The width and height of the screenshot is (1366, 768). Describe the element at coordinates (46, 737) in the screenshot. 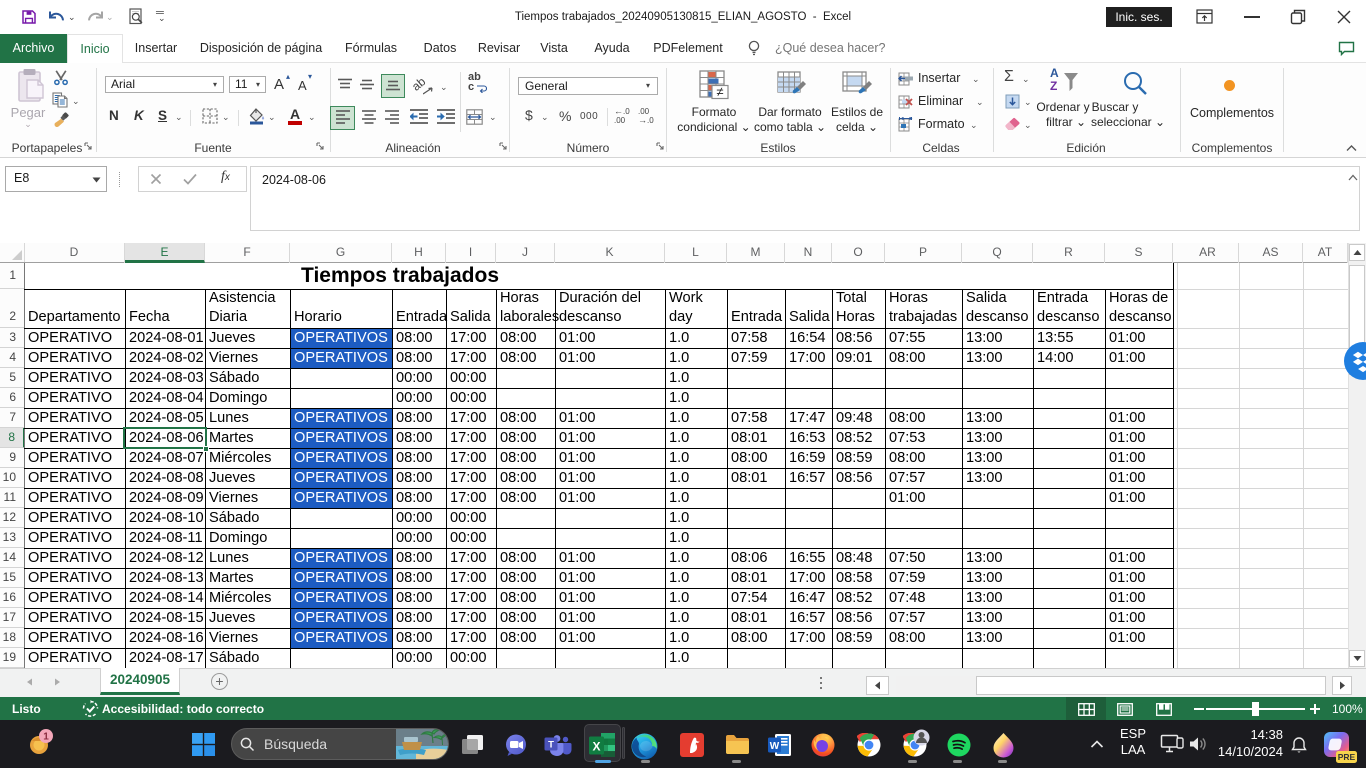

I see `svg-text: 1` at that location.